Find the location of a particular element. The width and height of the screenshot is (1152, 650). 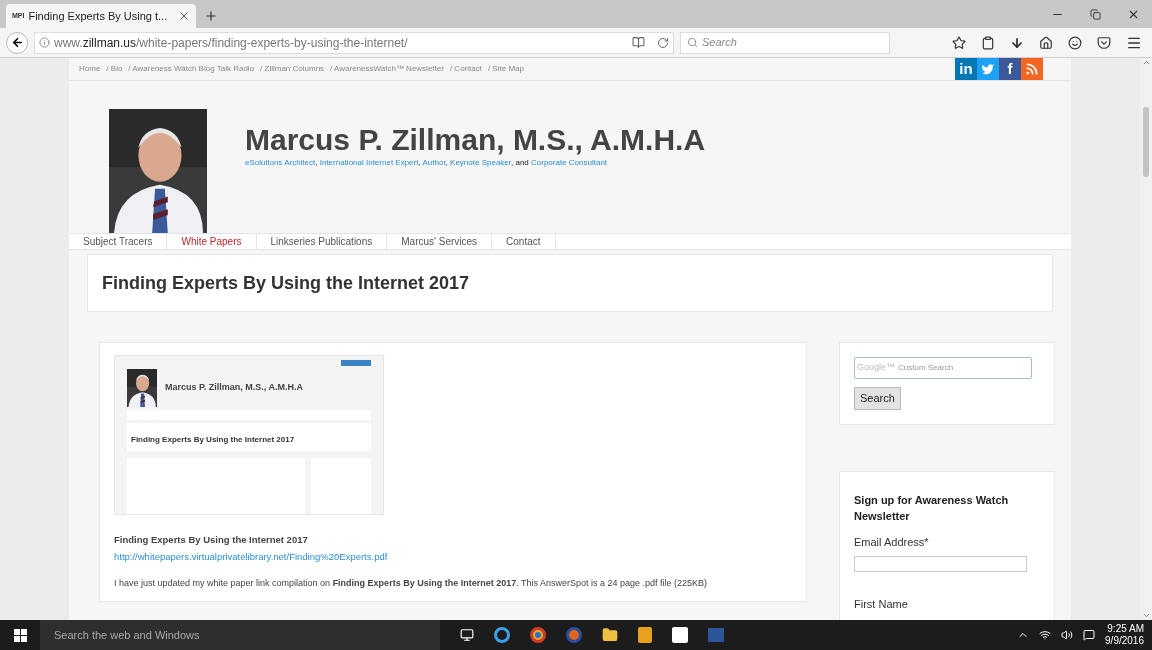

first-name-label: First Name is located at coordinates (881, 604).